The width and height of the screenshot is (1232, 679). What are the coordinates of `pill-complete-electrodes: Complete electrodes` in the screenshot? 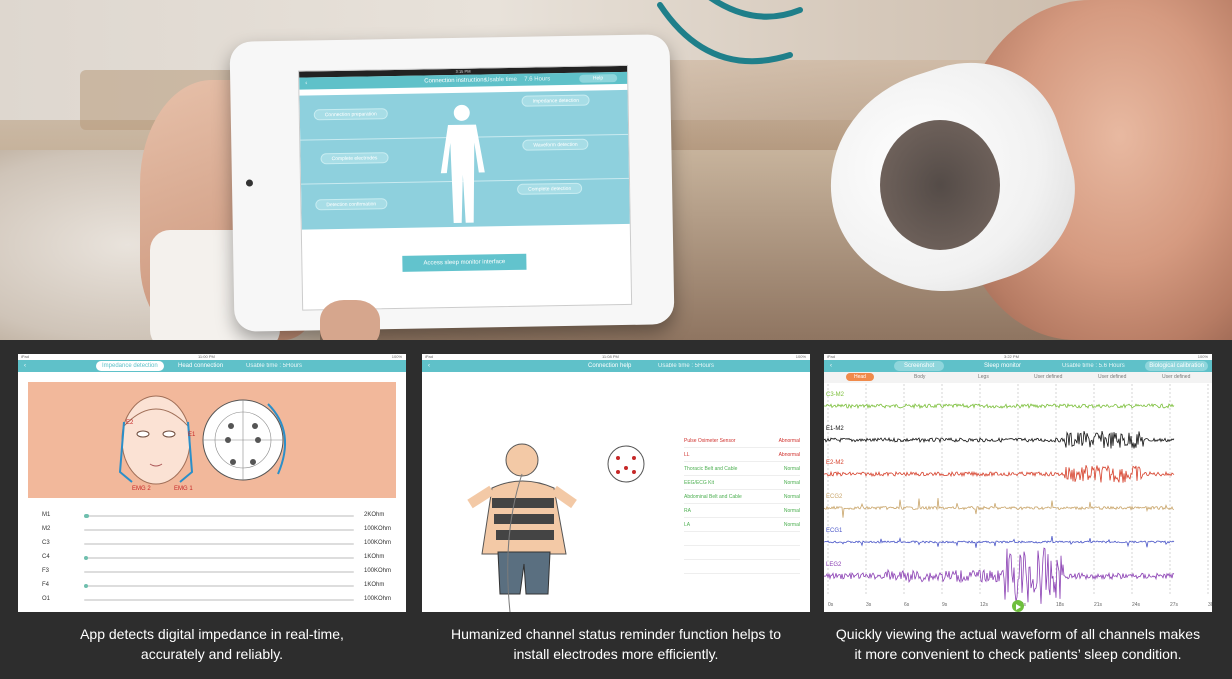 It's located at (354, 158).